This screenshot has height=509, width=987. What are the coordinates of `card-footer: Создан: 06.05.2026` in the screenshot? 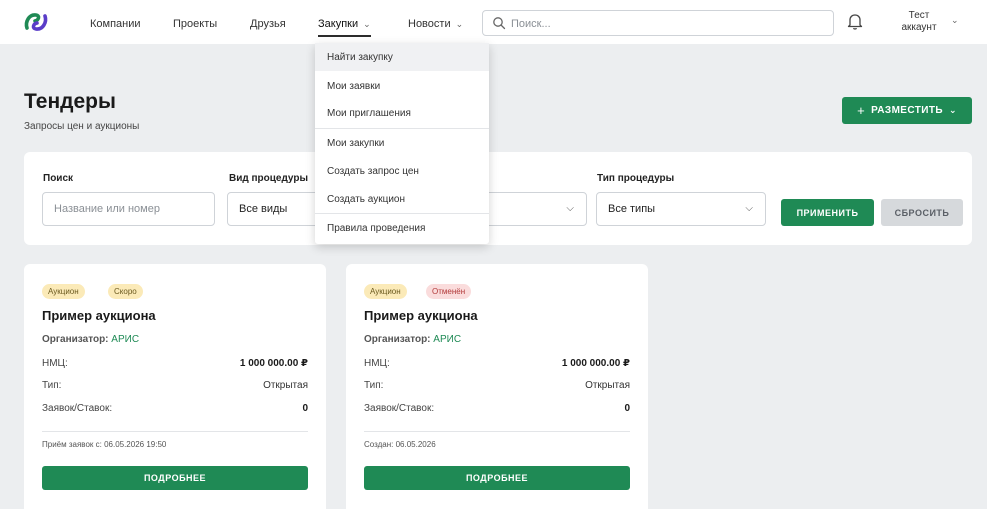 It's located at (400, 444).